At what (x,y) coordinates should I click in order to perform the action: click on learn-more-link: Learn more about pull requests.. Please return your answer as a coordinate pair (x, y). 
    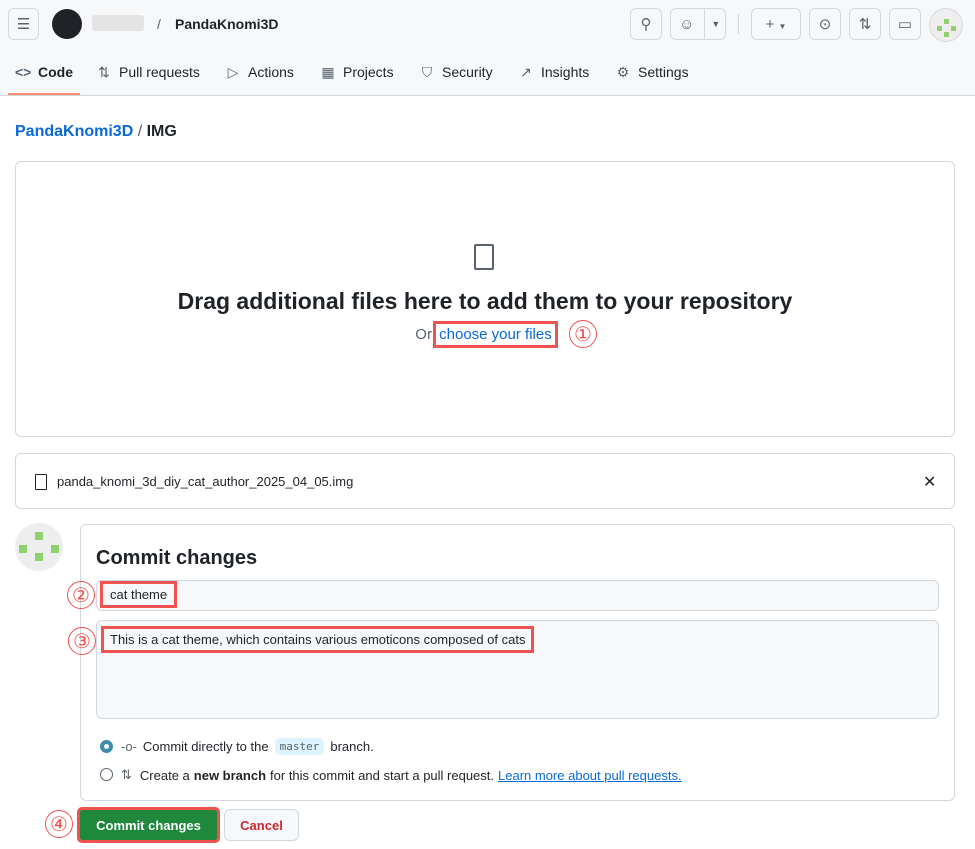
    Looking at the image, I should click on (590, 775).